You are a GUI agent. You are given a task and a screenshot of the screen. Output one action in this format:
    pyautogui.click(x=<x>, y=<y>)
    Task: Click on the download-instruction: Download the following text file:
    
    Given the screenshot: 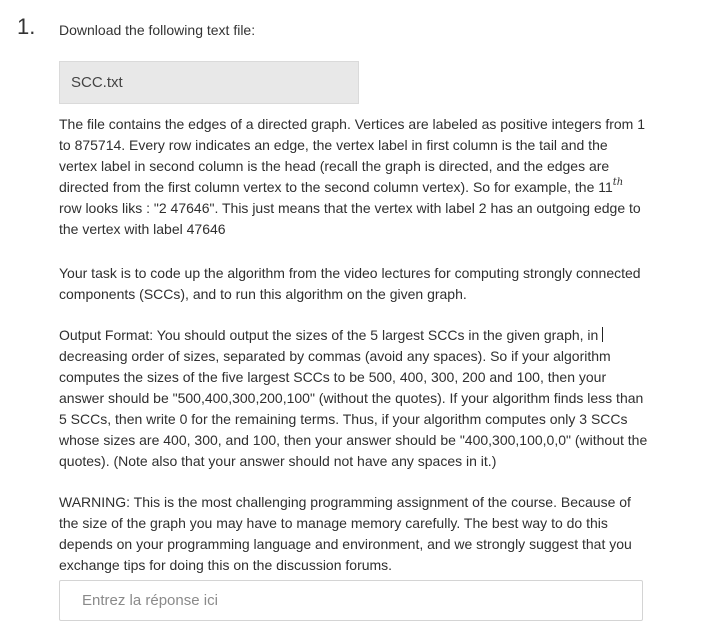 What is the action you would take?
    pyautogui.click(x=157, y=30)
    